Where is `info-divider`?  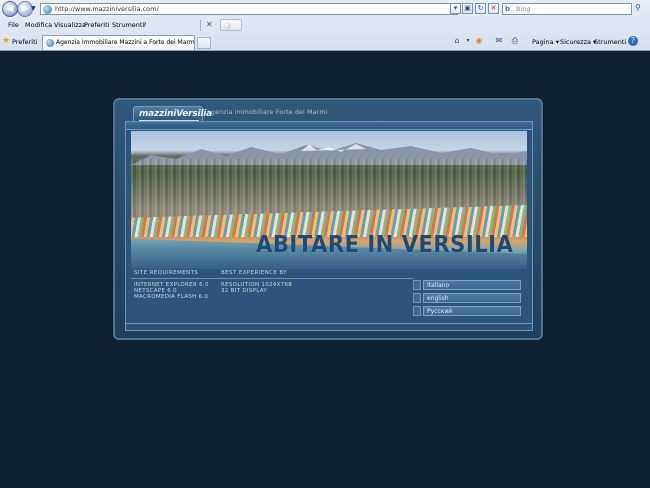 info-divider is located at coordinates (272, 278).